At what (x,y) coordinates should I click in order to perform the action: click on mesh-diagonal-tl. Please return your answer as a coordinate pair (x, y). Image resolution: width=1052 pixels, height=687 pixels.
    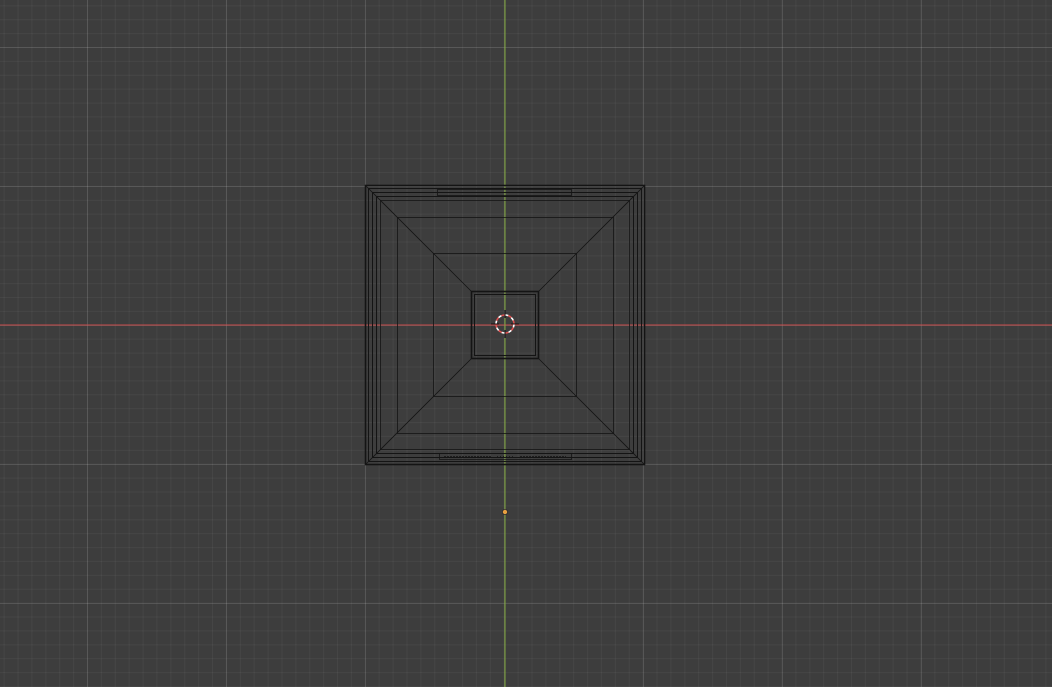
    Looking at the image, I should click on (419, 239).